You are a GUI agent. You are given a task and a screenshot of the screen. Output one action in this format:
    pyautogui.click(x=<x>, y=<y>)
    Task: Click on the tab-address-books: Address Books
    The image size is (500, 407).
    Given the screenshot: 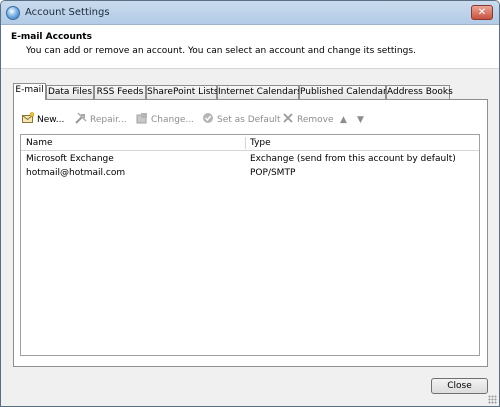 What is the action you would take?
    pyautogui.click(x=419, y=92)
    